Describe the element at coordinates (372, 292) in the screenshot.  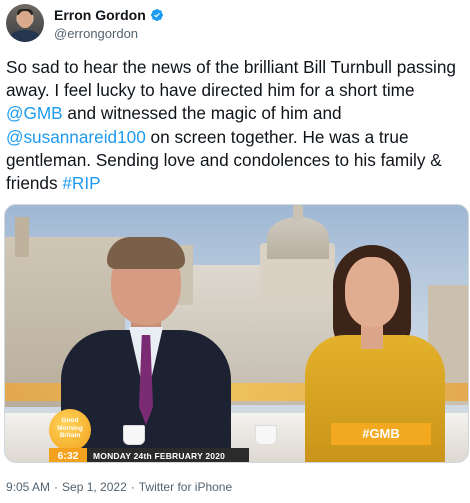
I see `woman-head` at that location.